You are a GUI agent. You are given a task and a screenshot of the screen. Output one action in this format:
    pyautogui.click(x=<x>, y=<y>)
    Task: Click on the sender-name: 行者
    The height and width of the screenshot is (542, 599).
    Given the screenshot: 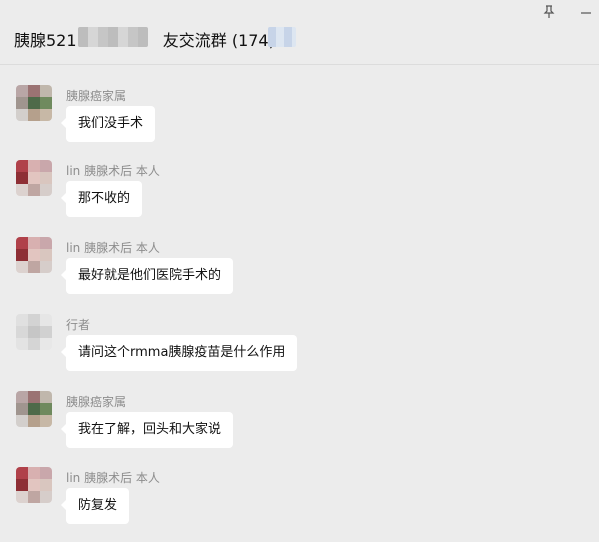 What is the action you would take?
    pyautogui.click(x=78, y=325)
    